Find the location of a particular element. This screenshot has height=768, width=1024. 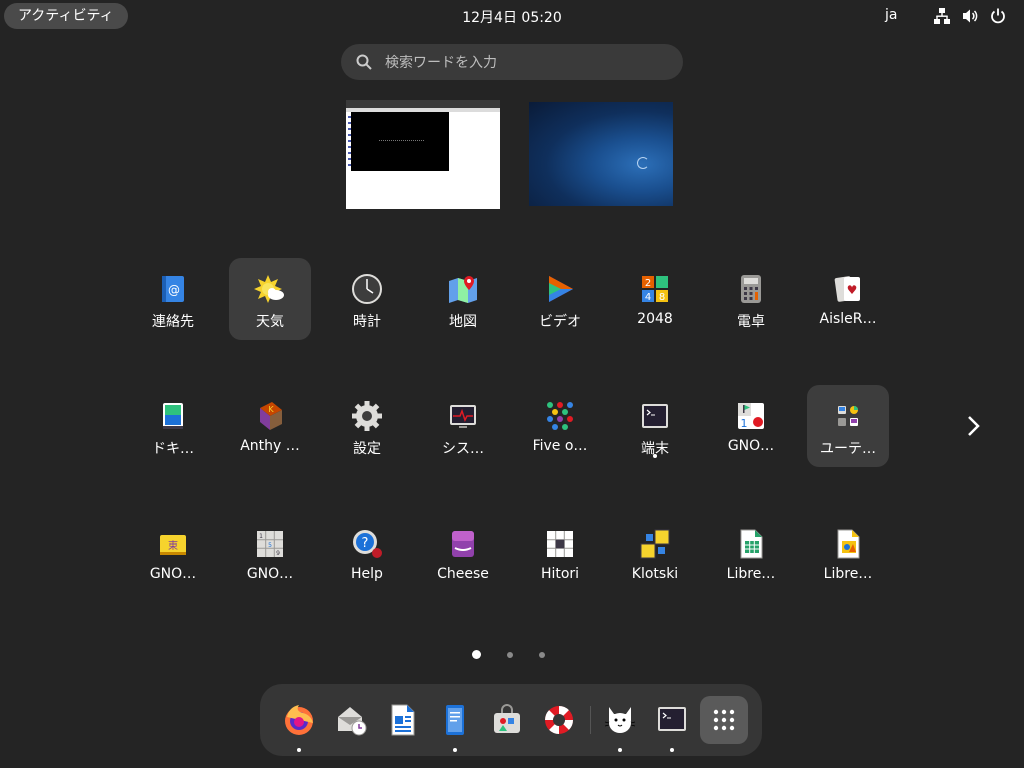

svg-text: 1 is located at coordinates (744, 423).